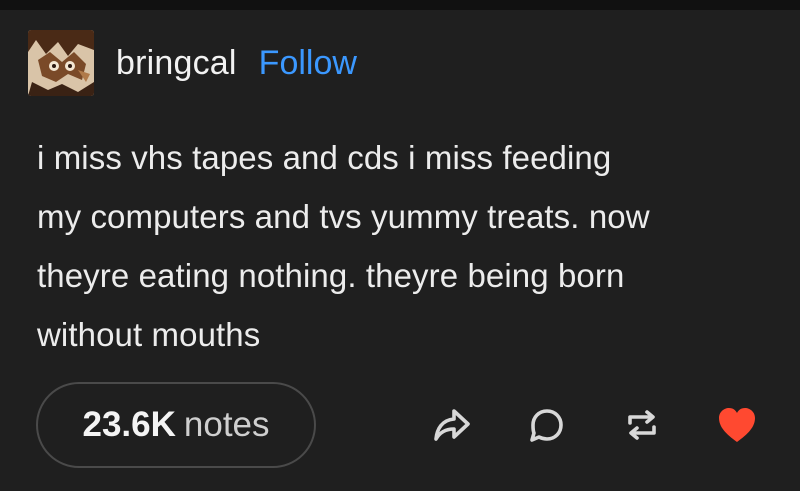  Describe the element at coordinates (149, 334) in the screenshot. I see `post-text-line: without mouths` at that location.